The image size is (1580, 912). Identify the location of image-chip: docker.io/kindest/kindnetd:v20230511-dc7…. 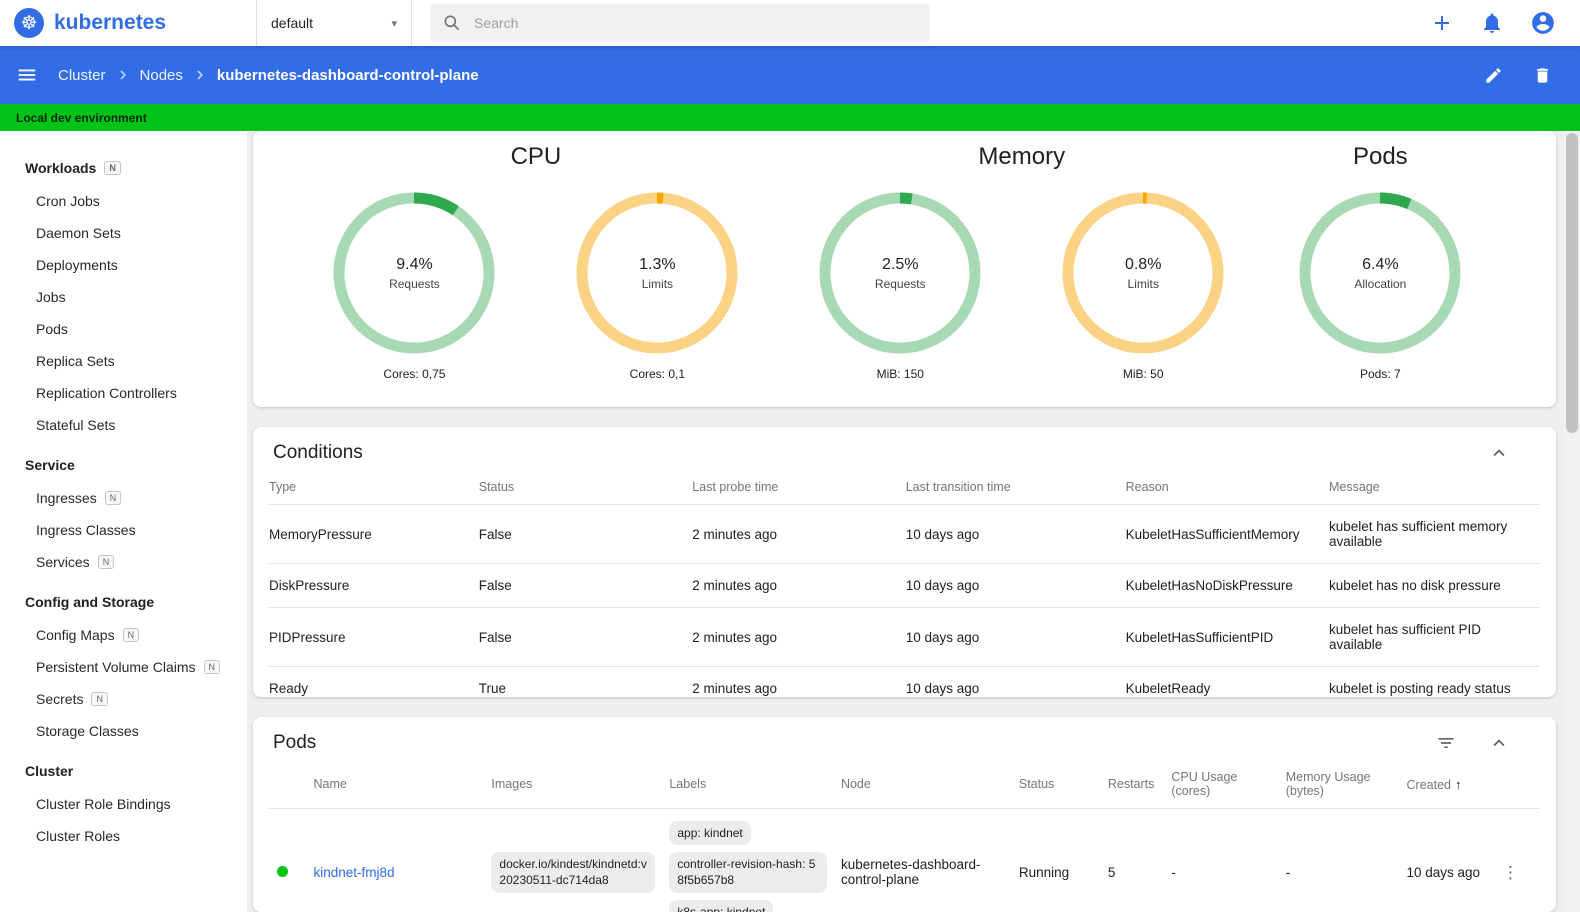
(573, 872).